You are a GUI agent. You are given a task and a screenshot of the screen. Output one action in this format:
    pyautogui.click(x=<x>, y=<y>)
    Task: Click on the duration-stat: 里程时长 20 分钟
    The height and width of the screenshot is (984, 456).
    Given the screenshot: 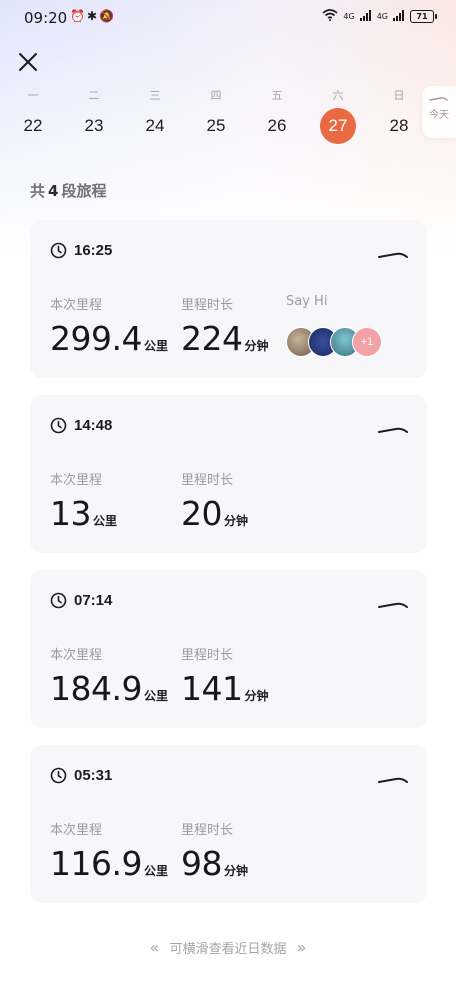 What is the action you would take?
    pyautogui.click(x=214, y=501)
    